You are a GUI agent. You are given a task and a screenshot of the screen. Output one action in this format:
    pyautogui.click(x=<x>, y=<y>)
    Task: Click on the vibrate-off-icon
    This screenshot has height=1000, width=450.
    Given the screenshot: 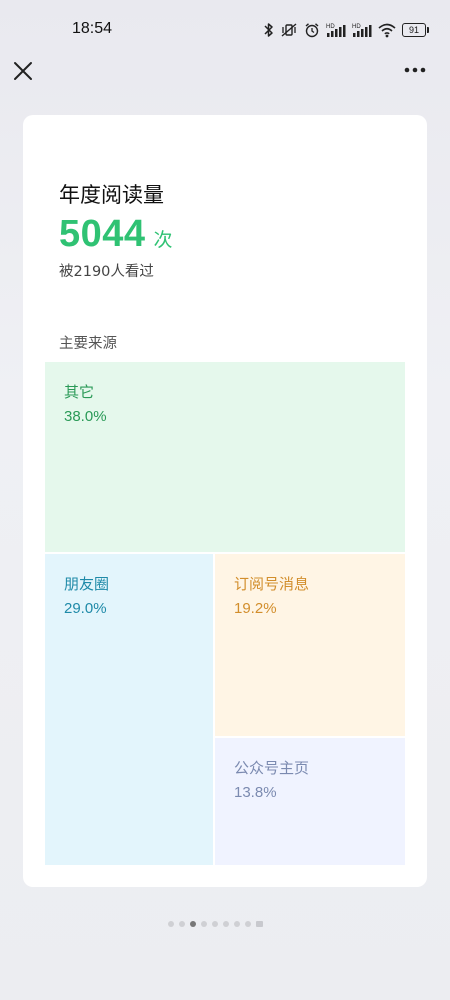 What is the action you would take?
    pyautogui.click(x=289, y=30)
    